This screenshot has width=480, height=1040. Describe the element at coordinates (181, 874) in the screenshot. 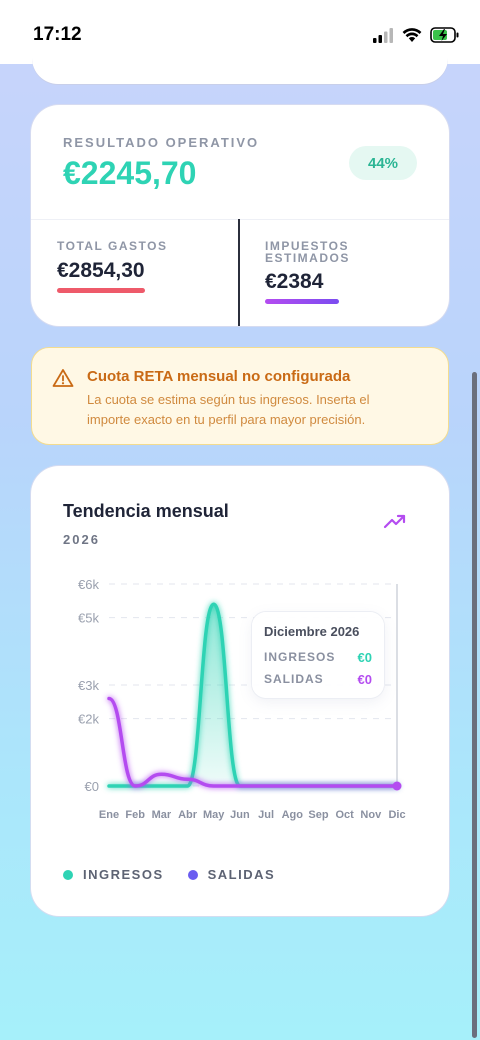

I see `chart-legend: INGRESOS SALIDAS` at that location.